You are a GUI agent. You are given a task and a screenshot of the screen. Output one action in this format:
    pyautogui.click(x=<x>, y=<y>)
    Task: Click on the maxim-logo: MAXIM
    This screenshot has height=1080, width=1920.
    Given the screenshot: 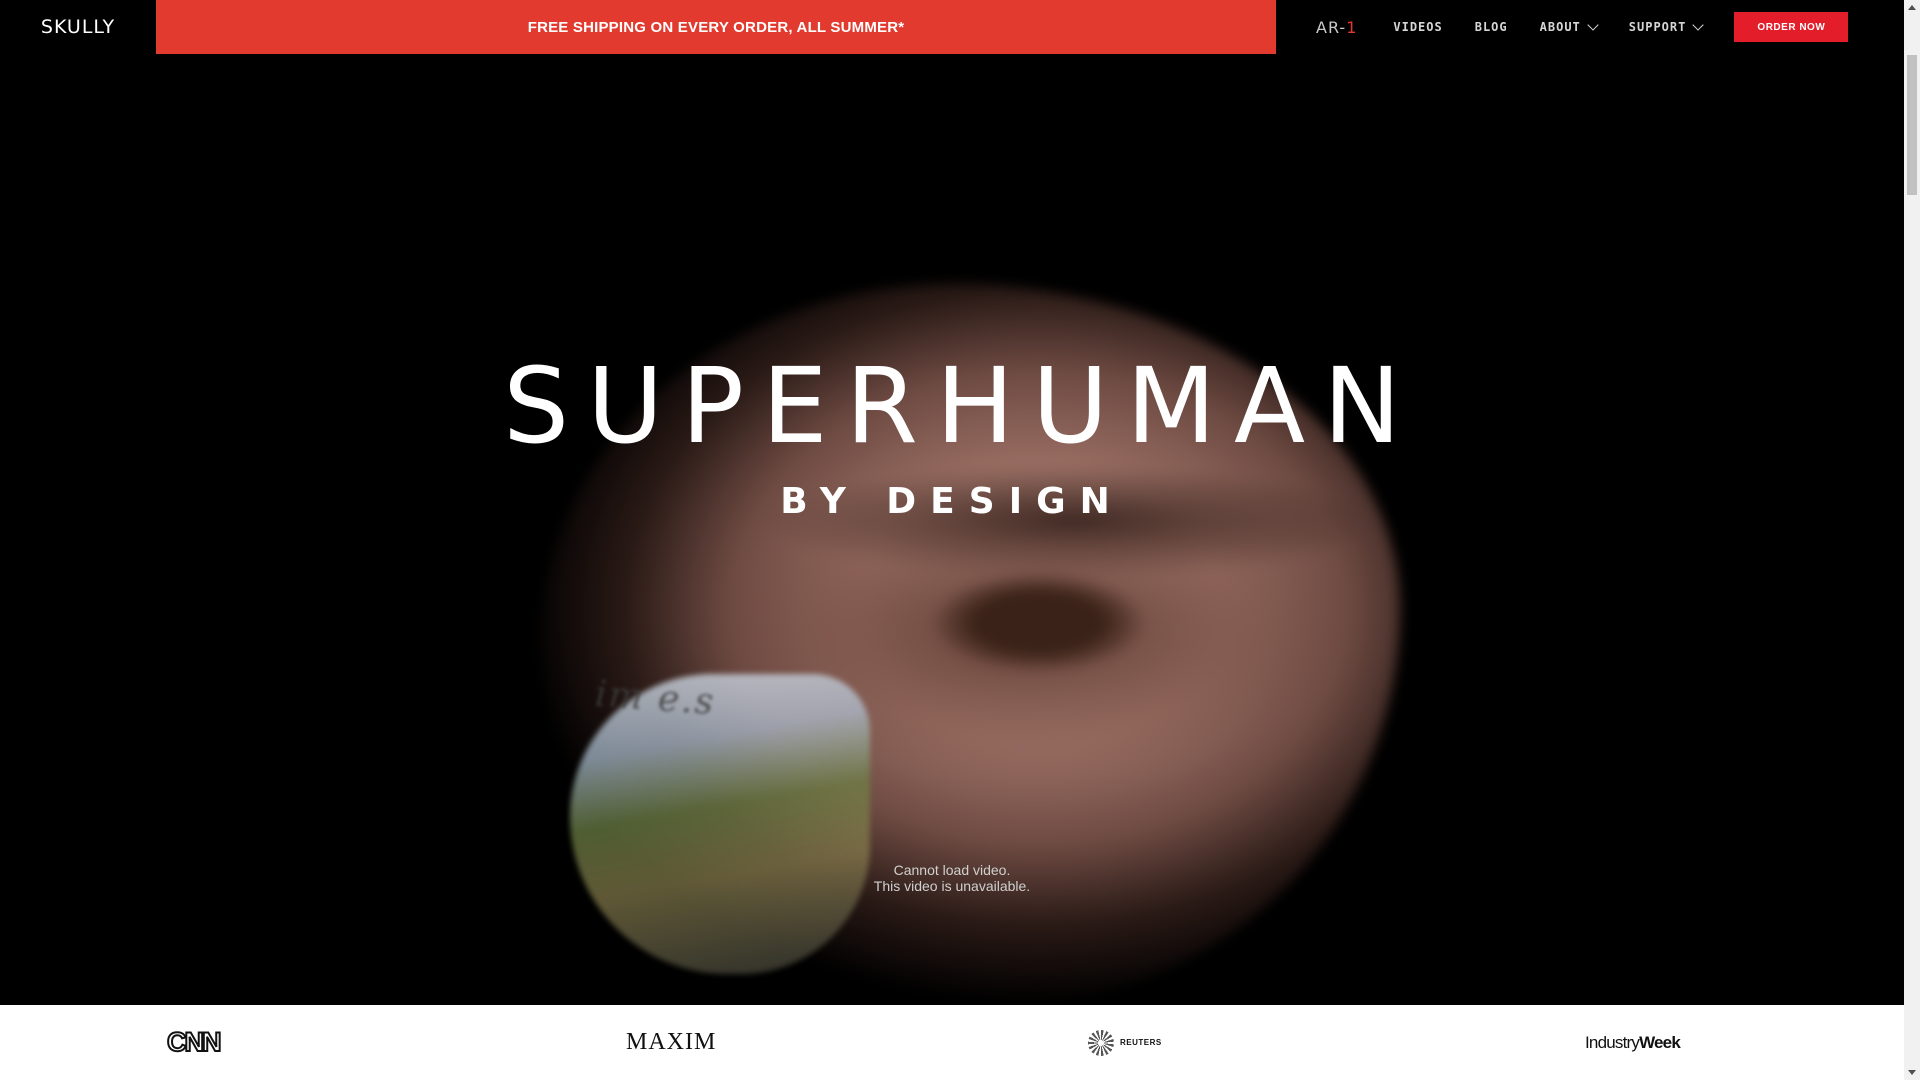 What is the action you would take?
    pyautogui.click(x=671, y=1042)
    